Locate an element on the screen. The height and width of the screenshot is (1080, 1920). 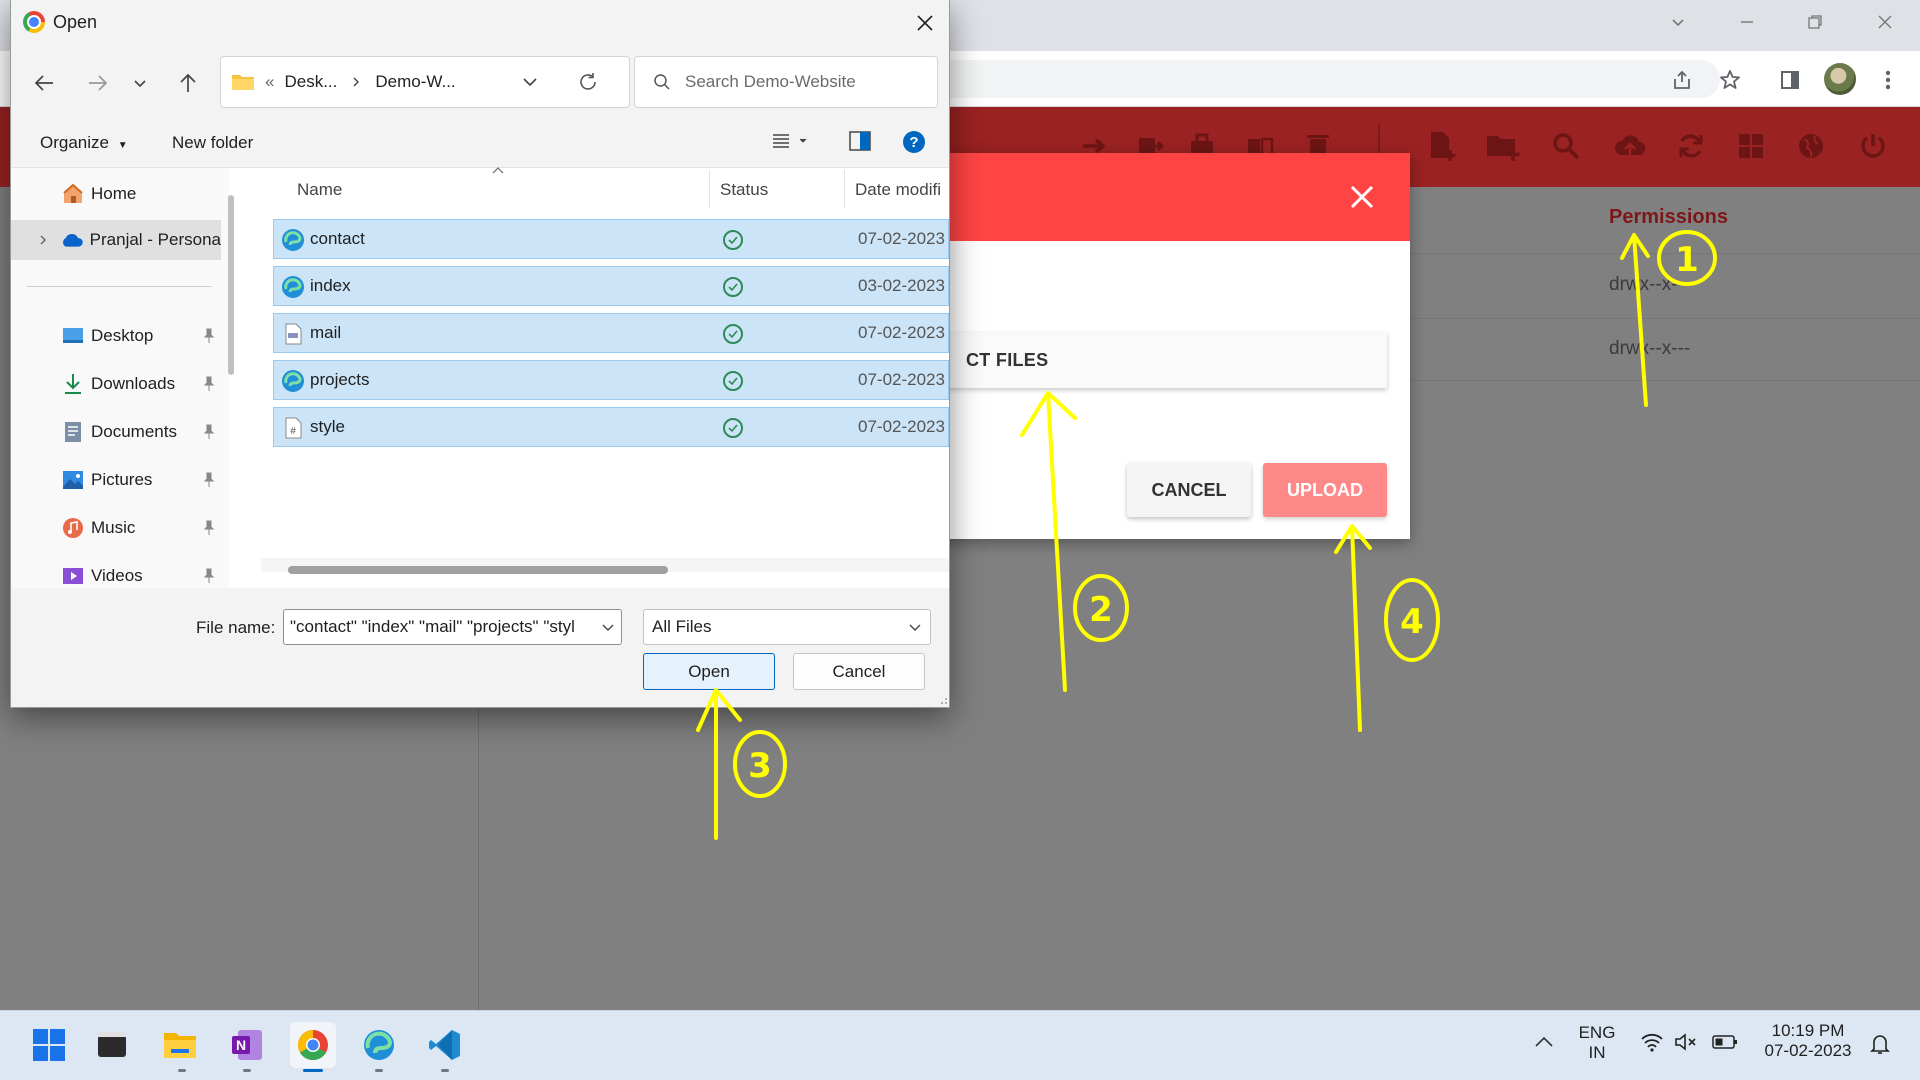
edge-icon is located at coordinates (379, 1045).